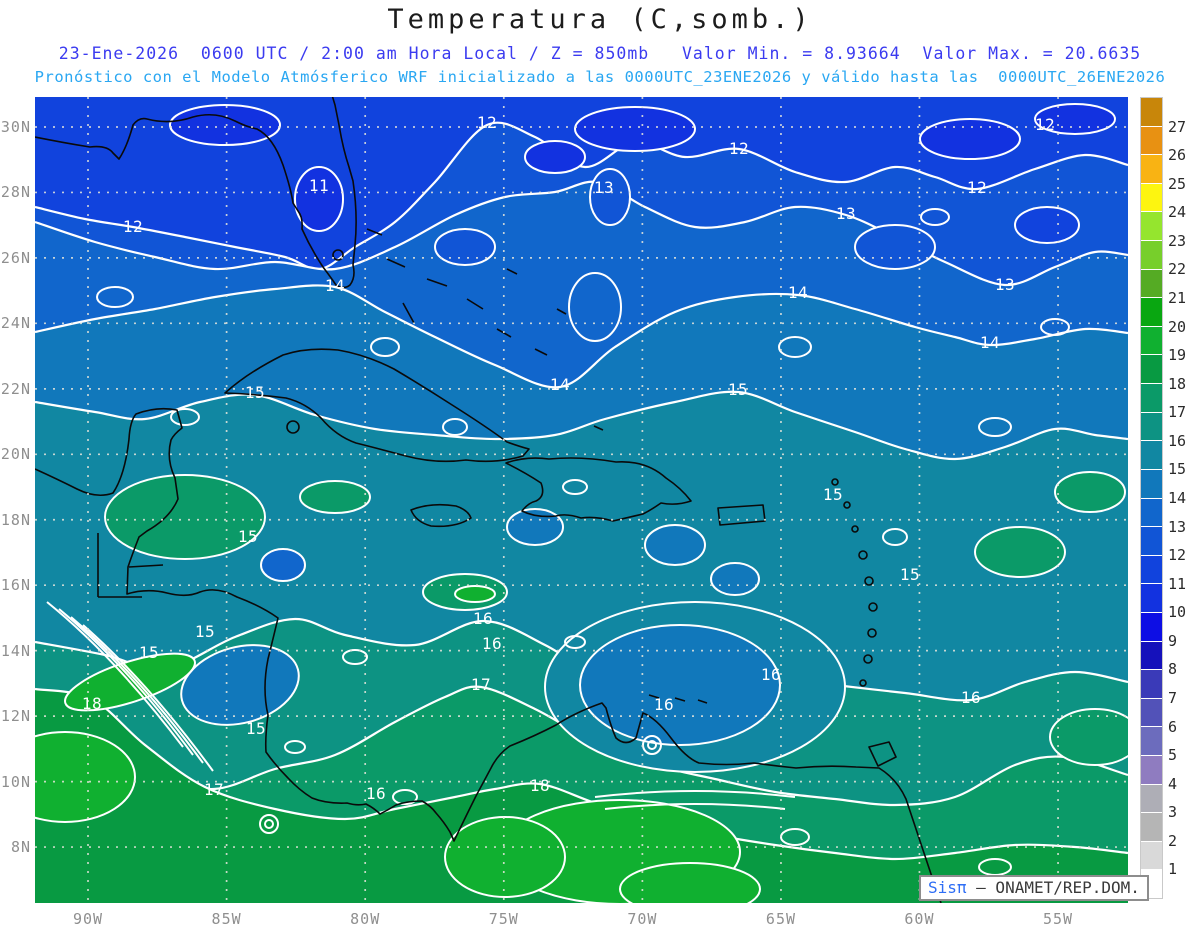  What do you see at coordinates (642, 918) in the screenshot?
I see `lon-tick-label: 70W` at bounding box center [642, 918].